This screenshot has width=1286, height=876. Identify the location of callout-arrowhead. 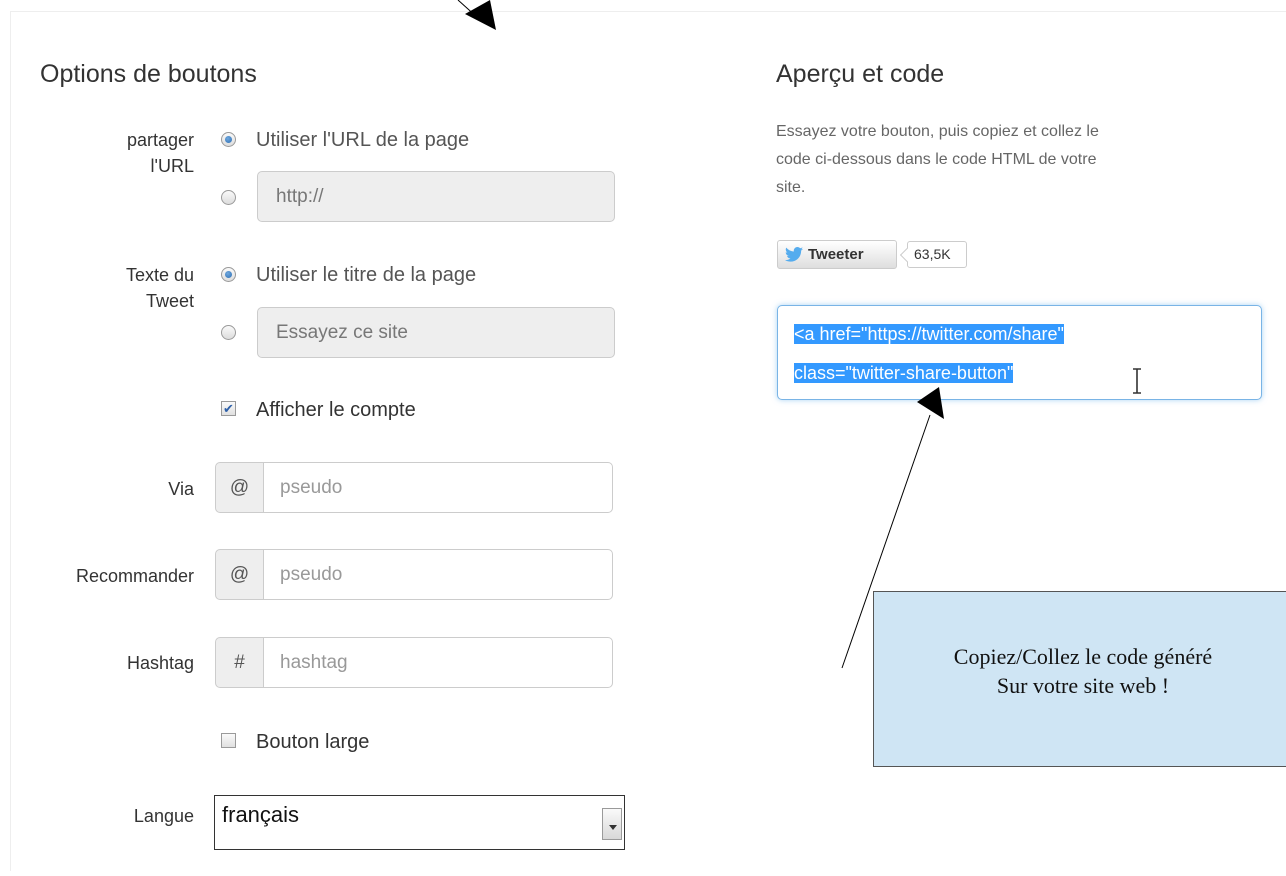
(930, 403).